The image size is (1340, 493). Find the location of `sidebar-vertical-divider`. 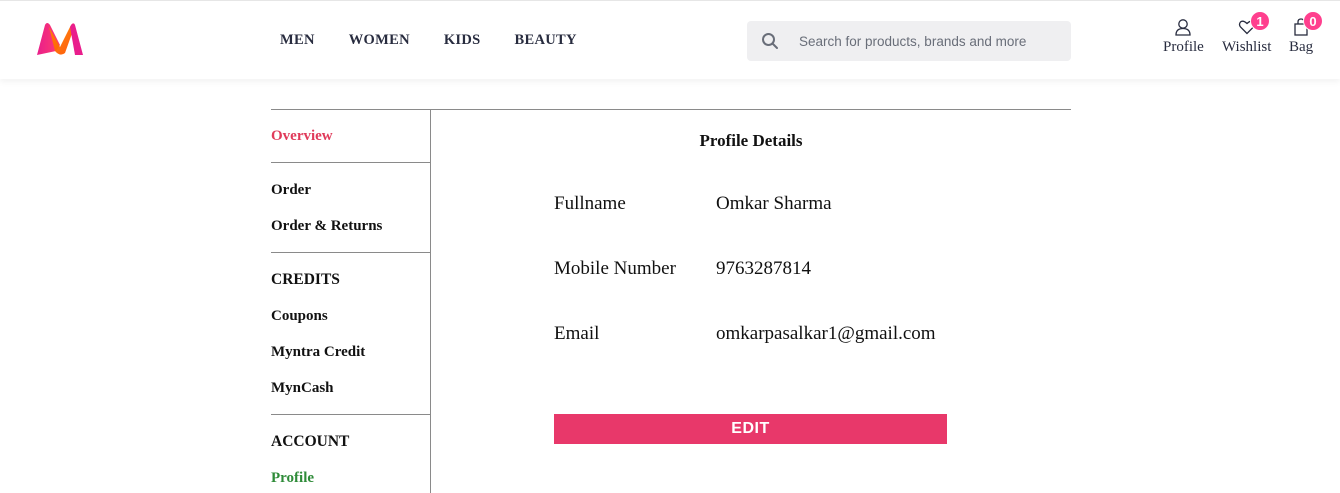

sidebar-vertical-divider is located at coordinates (430, 301).